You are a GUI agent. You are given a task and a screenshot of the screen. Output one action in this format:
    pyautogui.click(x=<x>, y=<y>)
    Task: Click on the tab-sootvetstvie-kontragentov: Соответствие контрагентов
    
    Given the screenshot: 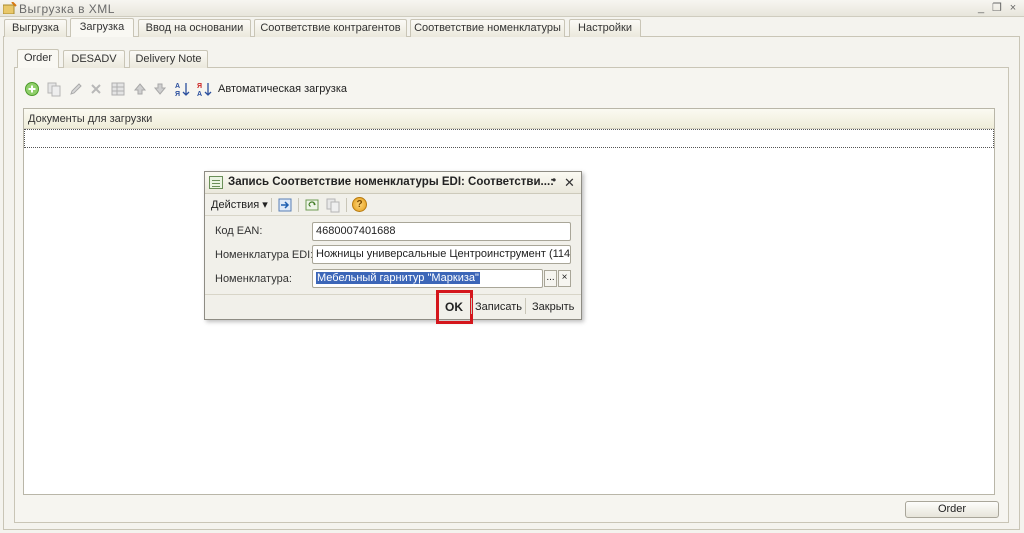 What is the action you would take?
    pyautogui.click(x=330, y=28)
    